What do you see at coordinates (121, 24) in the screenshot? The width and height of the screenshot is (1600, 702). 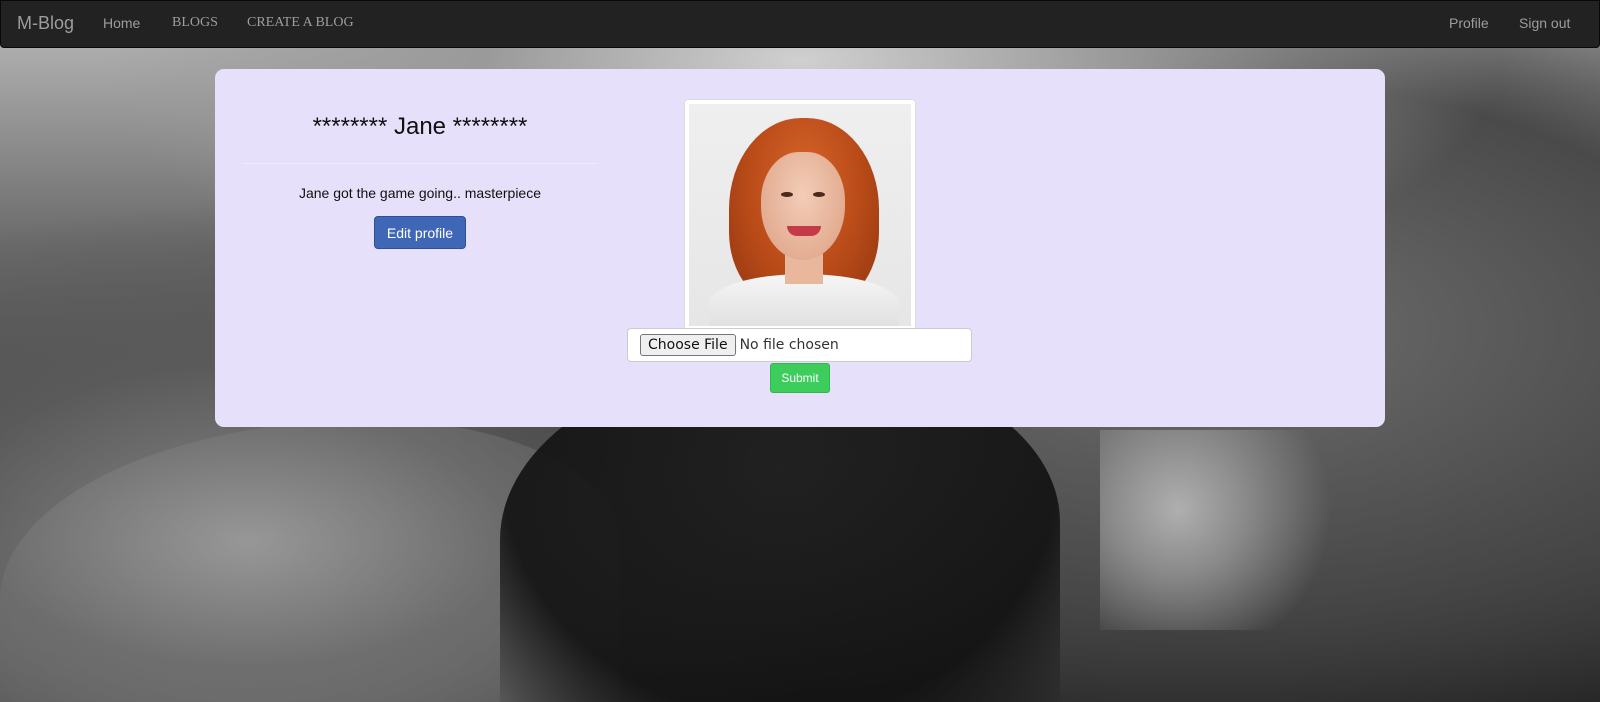 I see `nav-home-link: Home` at bounding box center [121, 24].